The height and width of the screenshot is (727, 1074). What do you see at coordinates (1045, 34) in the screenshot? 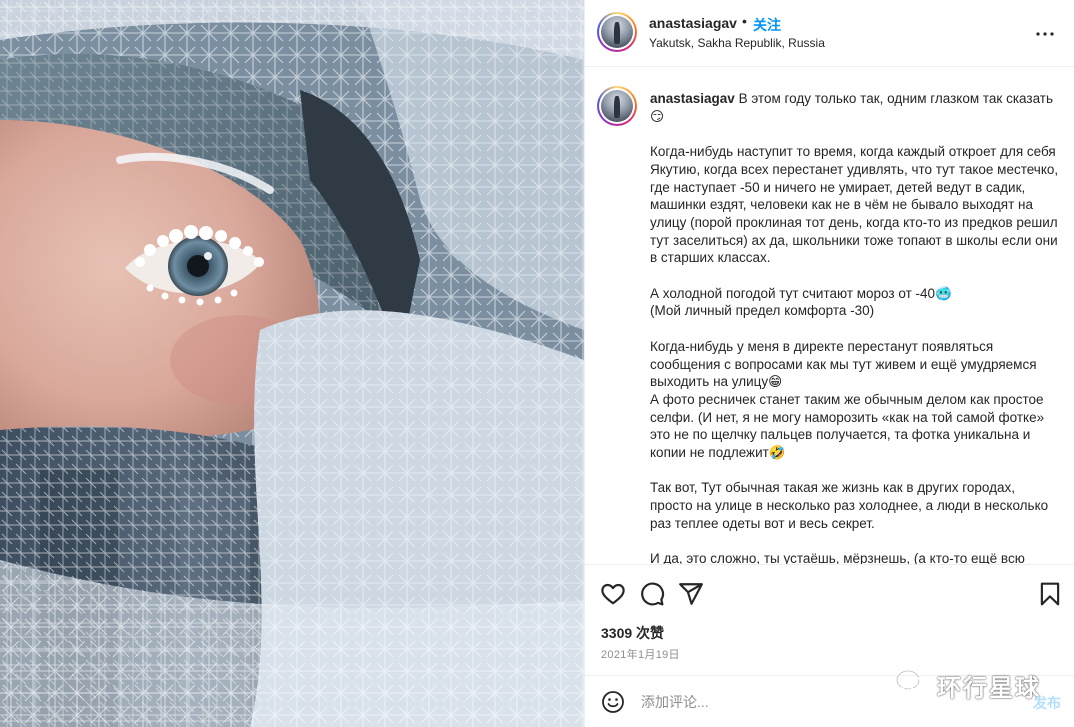
I see `more-horizontal-icon` at bounding box center [1045, 34].